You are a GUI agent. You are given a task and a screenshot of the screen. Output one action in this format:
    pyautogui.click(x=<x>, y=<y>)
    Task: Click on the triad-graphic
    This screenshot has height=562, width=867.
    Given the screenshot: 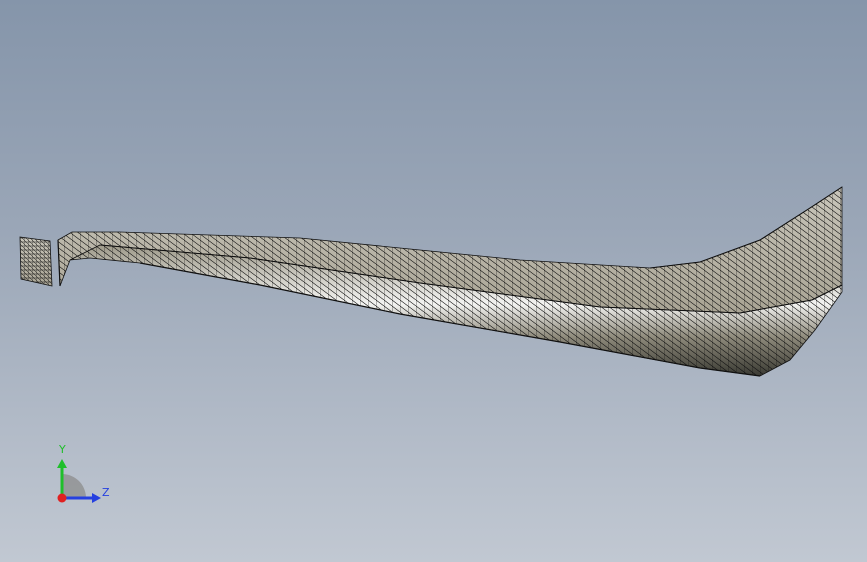 What is the action you would take?
    pyautogui.click(x=79, y=481)
    